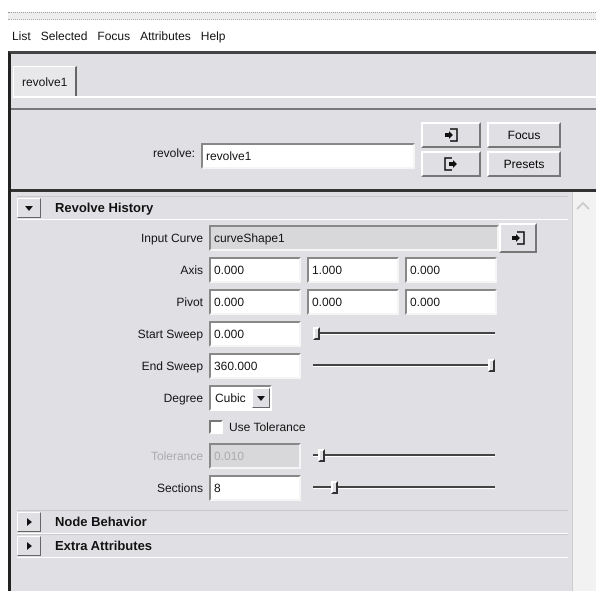  I want to click on select-output-button, so click(451, 164).